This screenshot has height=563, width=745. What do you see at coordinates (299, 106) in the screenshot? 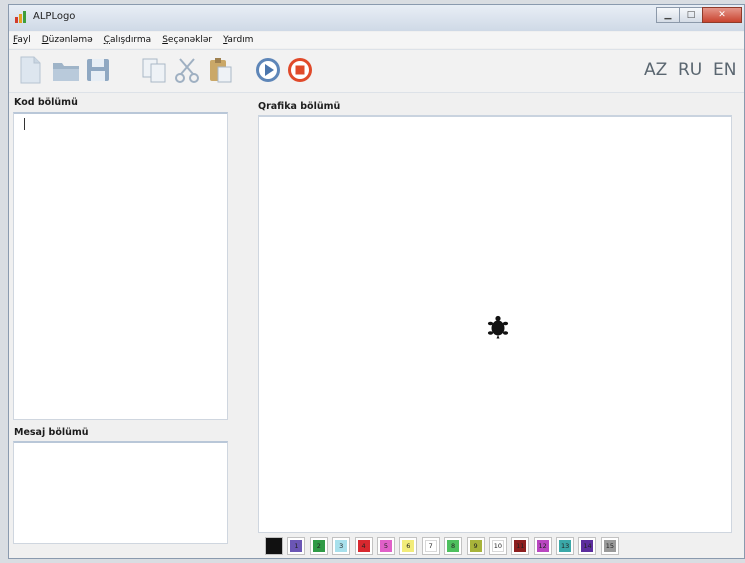
I see `graphics-panel-label: Qrafika bölümü` at bounding box center [299, 106].